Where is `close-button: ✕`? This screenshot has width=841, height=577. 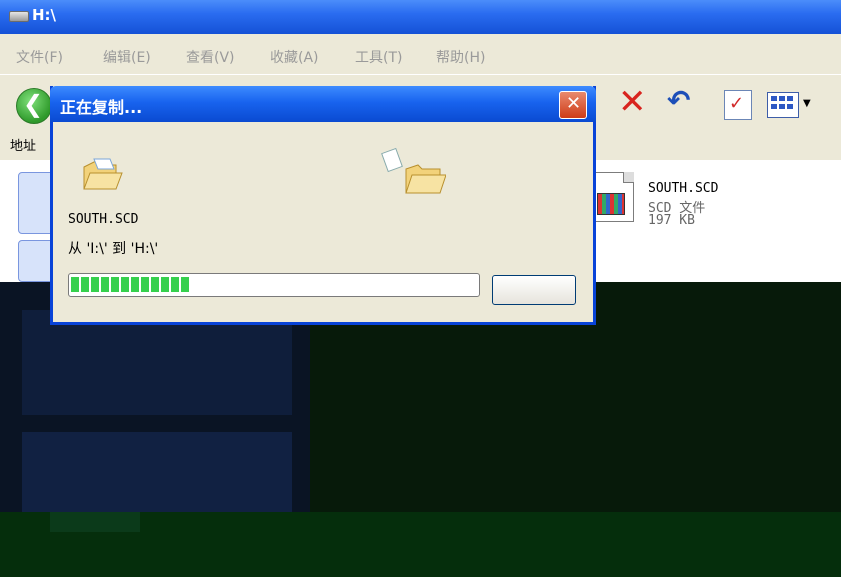 close-button: ✕ is located at coordinates (573, 105).